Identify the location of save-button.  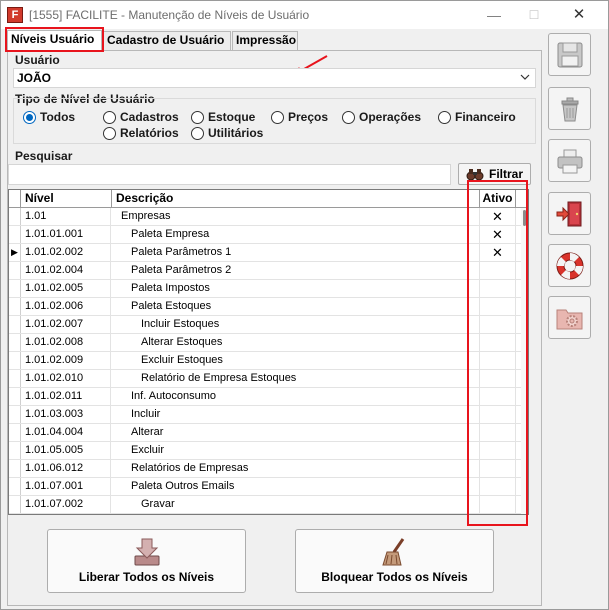
(569, 54).